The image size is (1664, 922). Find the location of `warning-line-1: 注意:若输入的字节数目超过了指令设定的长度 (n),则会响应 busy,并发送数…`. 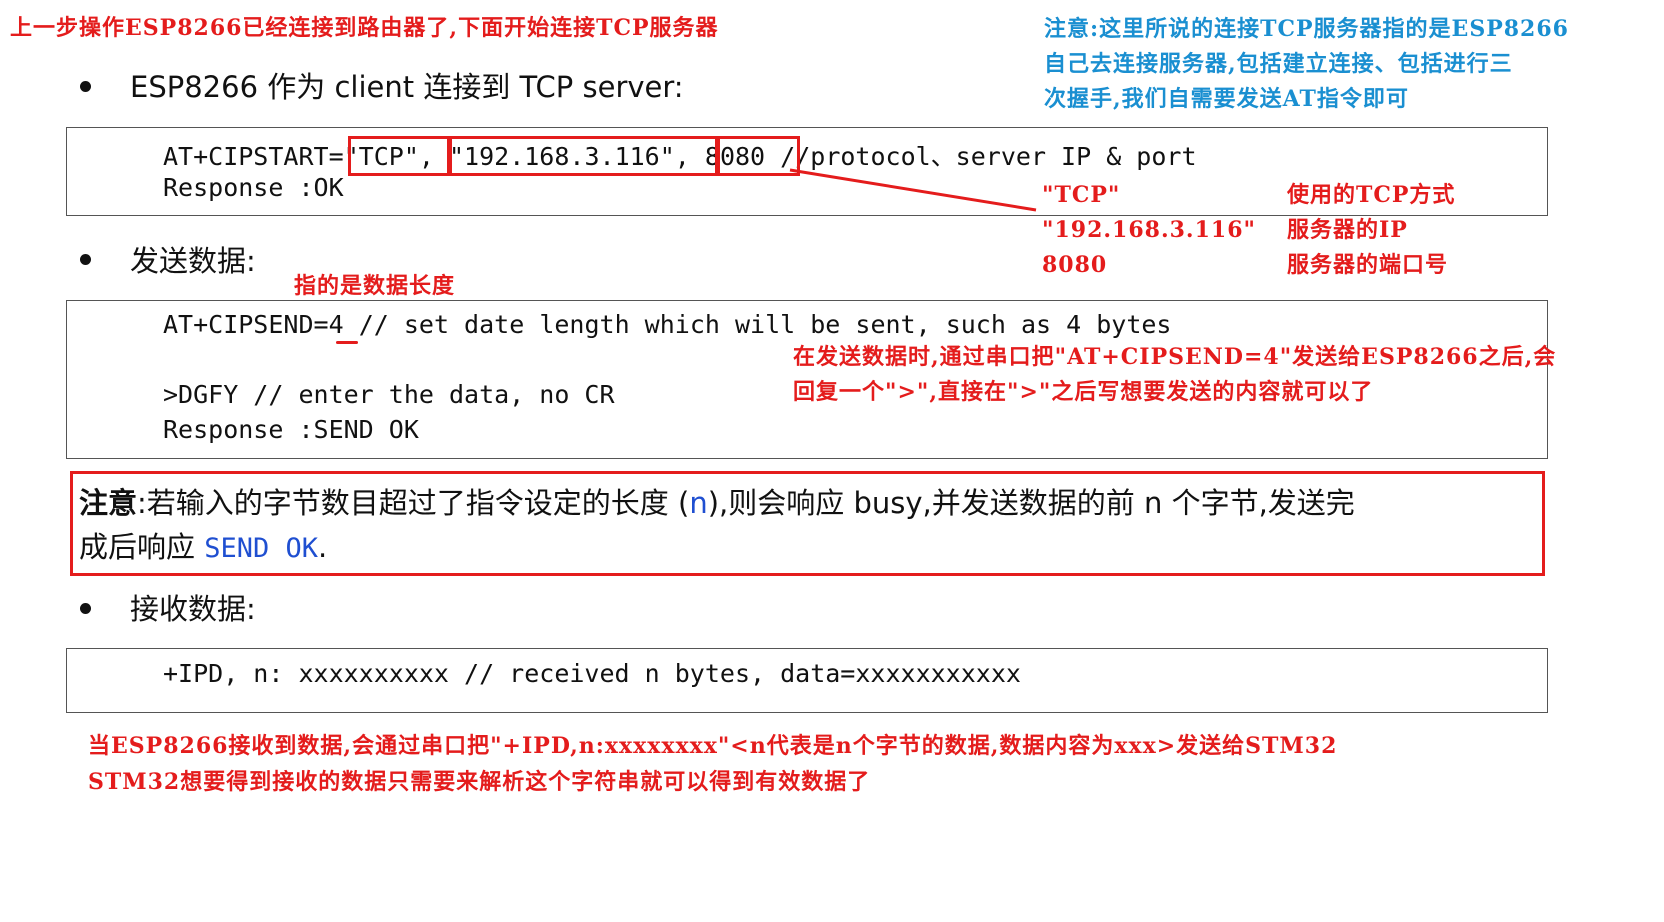

warning-line-1: 注意:若输入的字节数目超过了指令设定的长度 (n),则会响应 busy,并发送数… is located at coordinates (717, 503).